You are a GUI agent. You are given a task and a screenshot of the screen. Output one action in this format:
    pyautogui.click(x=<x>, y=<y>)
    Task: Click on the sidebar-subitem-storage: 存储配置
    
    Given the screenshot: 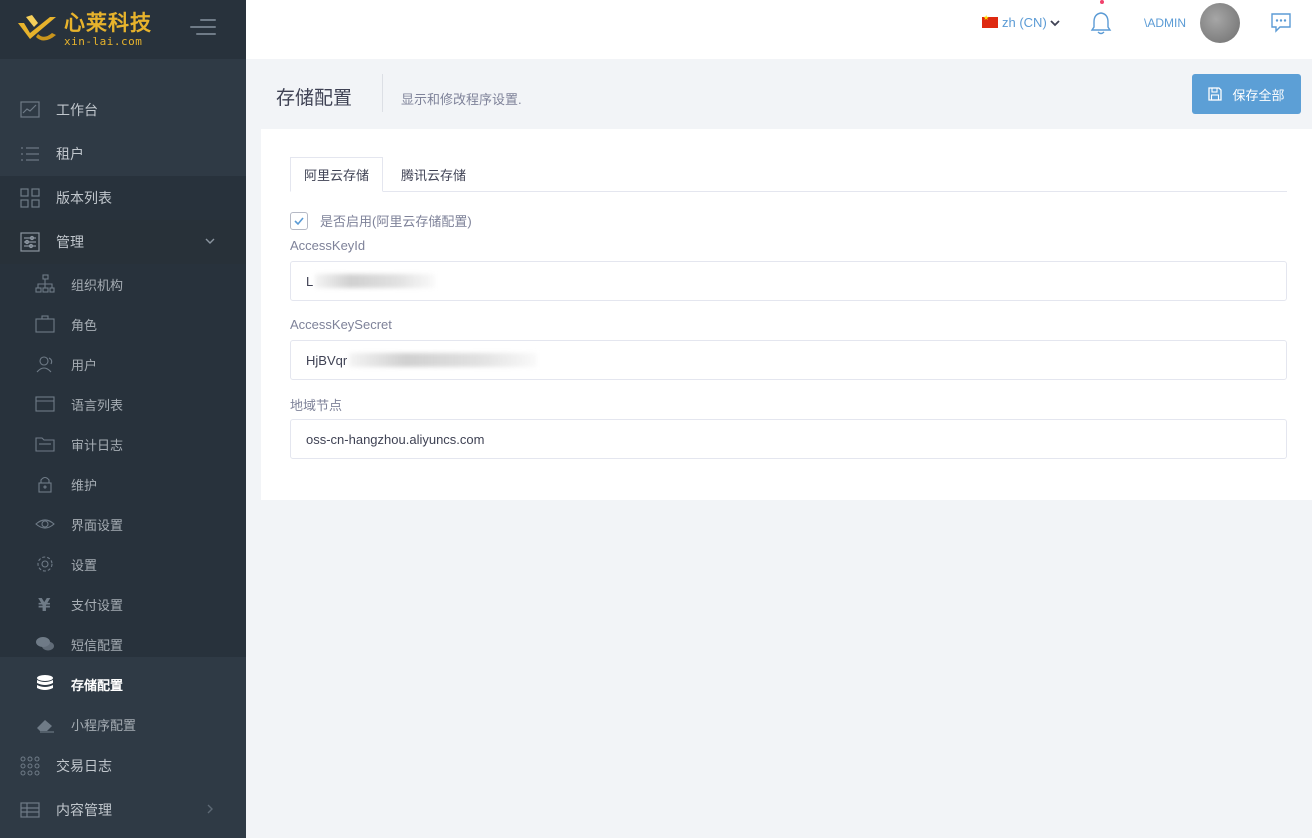 What is the action you would take?
    pyautogui.click(x=123, y=684)
    